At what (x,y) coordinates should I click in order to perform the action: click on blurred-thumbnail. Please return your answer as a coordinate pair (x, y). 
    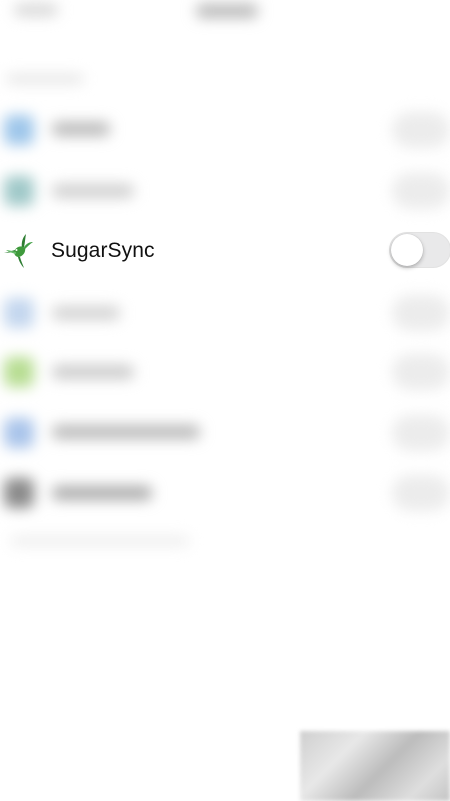
    Looking at the image, I should click on (375, 766).